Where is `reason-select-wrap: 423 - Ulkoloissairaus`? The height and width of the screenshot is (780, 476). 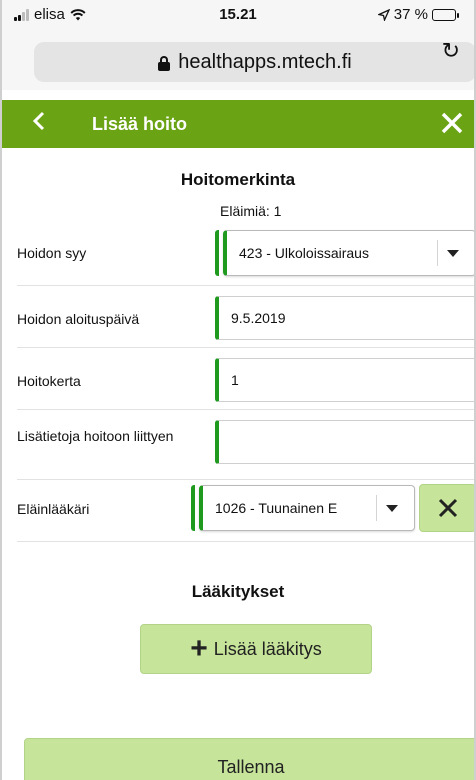
reason-select-wrap: 423 - Ulkoloissairaus is located at coordinates (344, 253).